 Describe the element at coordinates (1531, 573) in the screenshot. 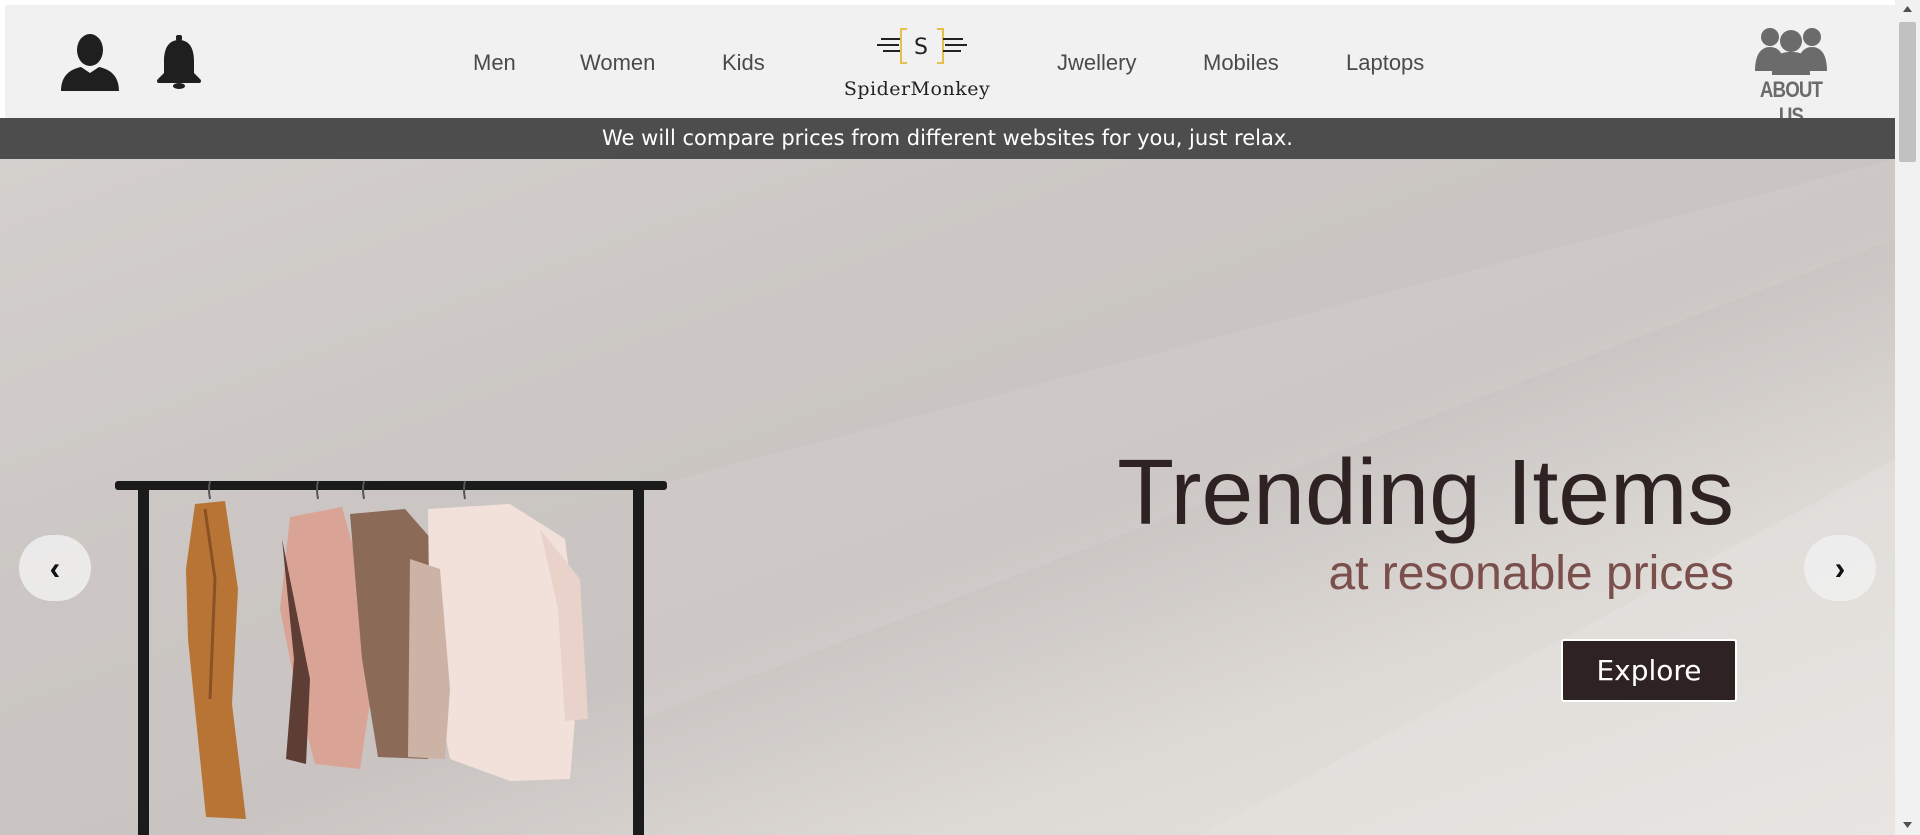

I see `hero-subtitle: at resonable prices` at that location.